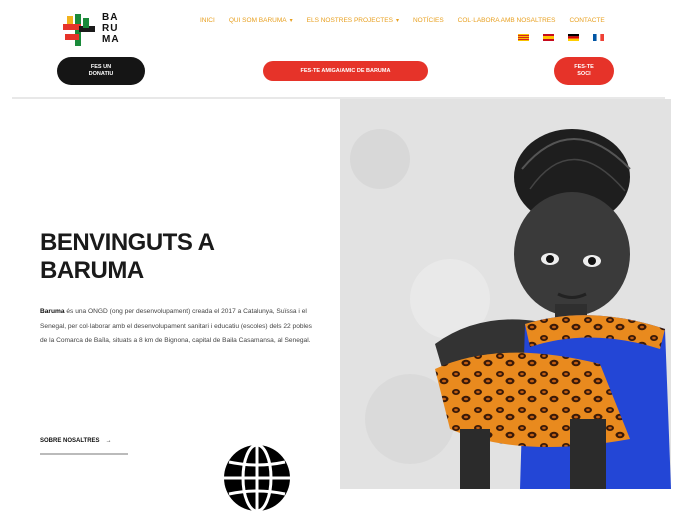 This screenshot has width=677, height=515. What do you see at coordinates (586, 20) in the screenshot?
I see `nav-item-contacte: CONTACTE` at bounding box center [586, 20].